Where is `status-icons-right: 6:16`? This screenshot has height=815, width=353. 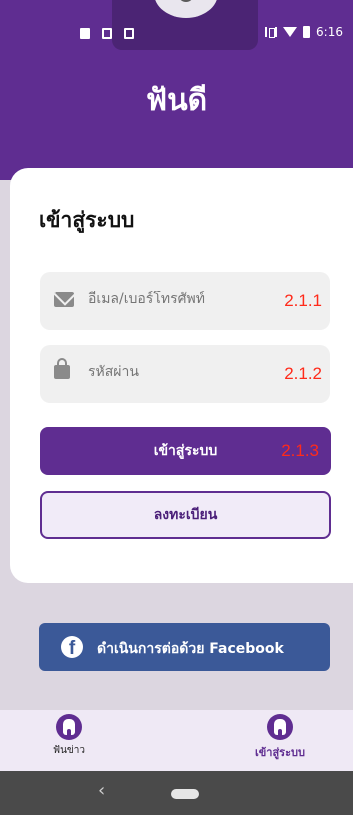
status-icons-right: 6:16 is located at coordinates (304, 32).